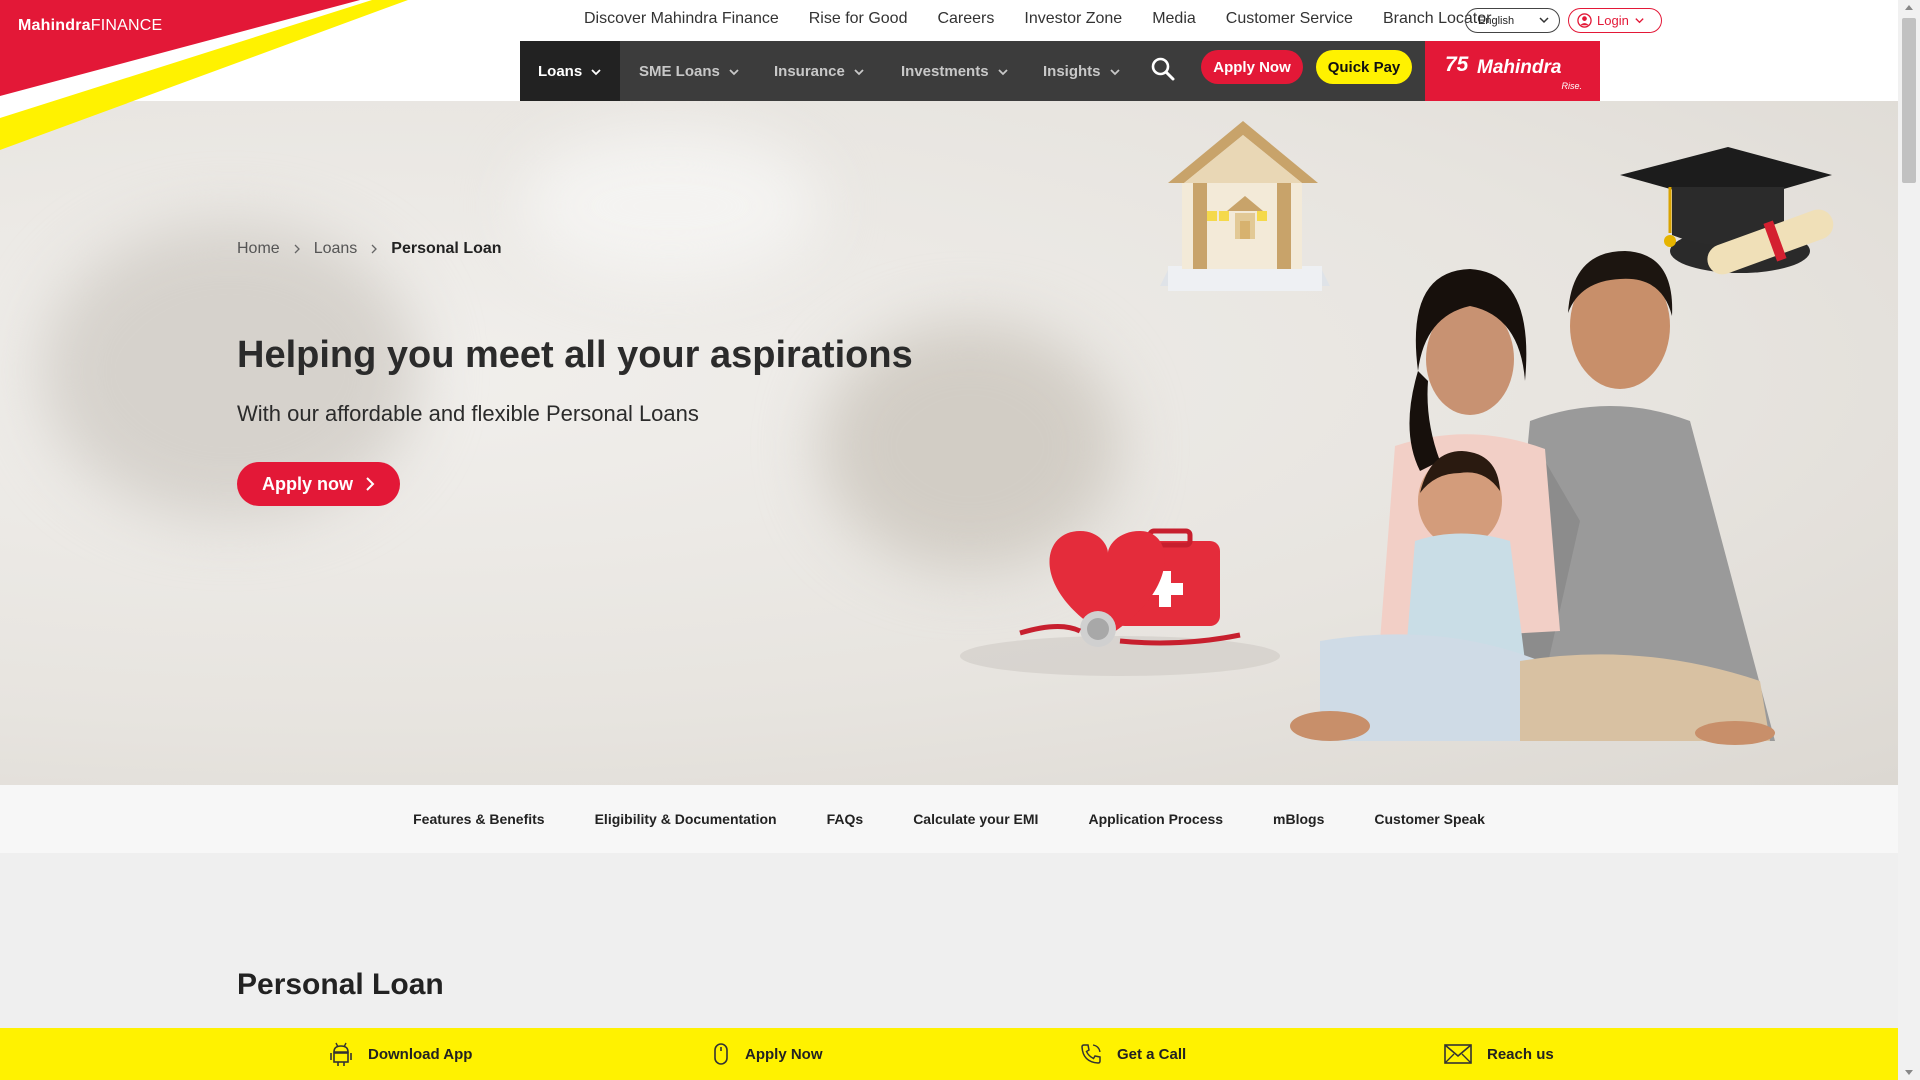 The width and height of the screenshot is (1920, 1080). Describe the element at coordinates (1458, 1054) in the screenshot. I see `mail-icon` at that location.